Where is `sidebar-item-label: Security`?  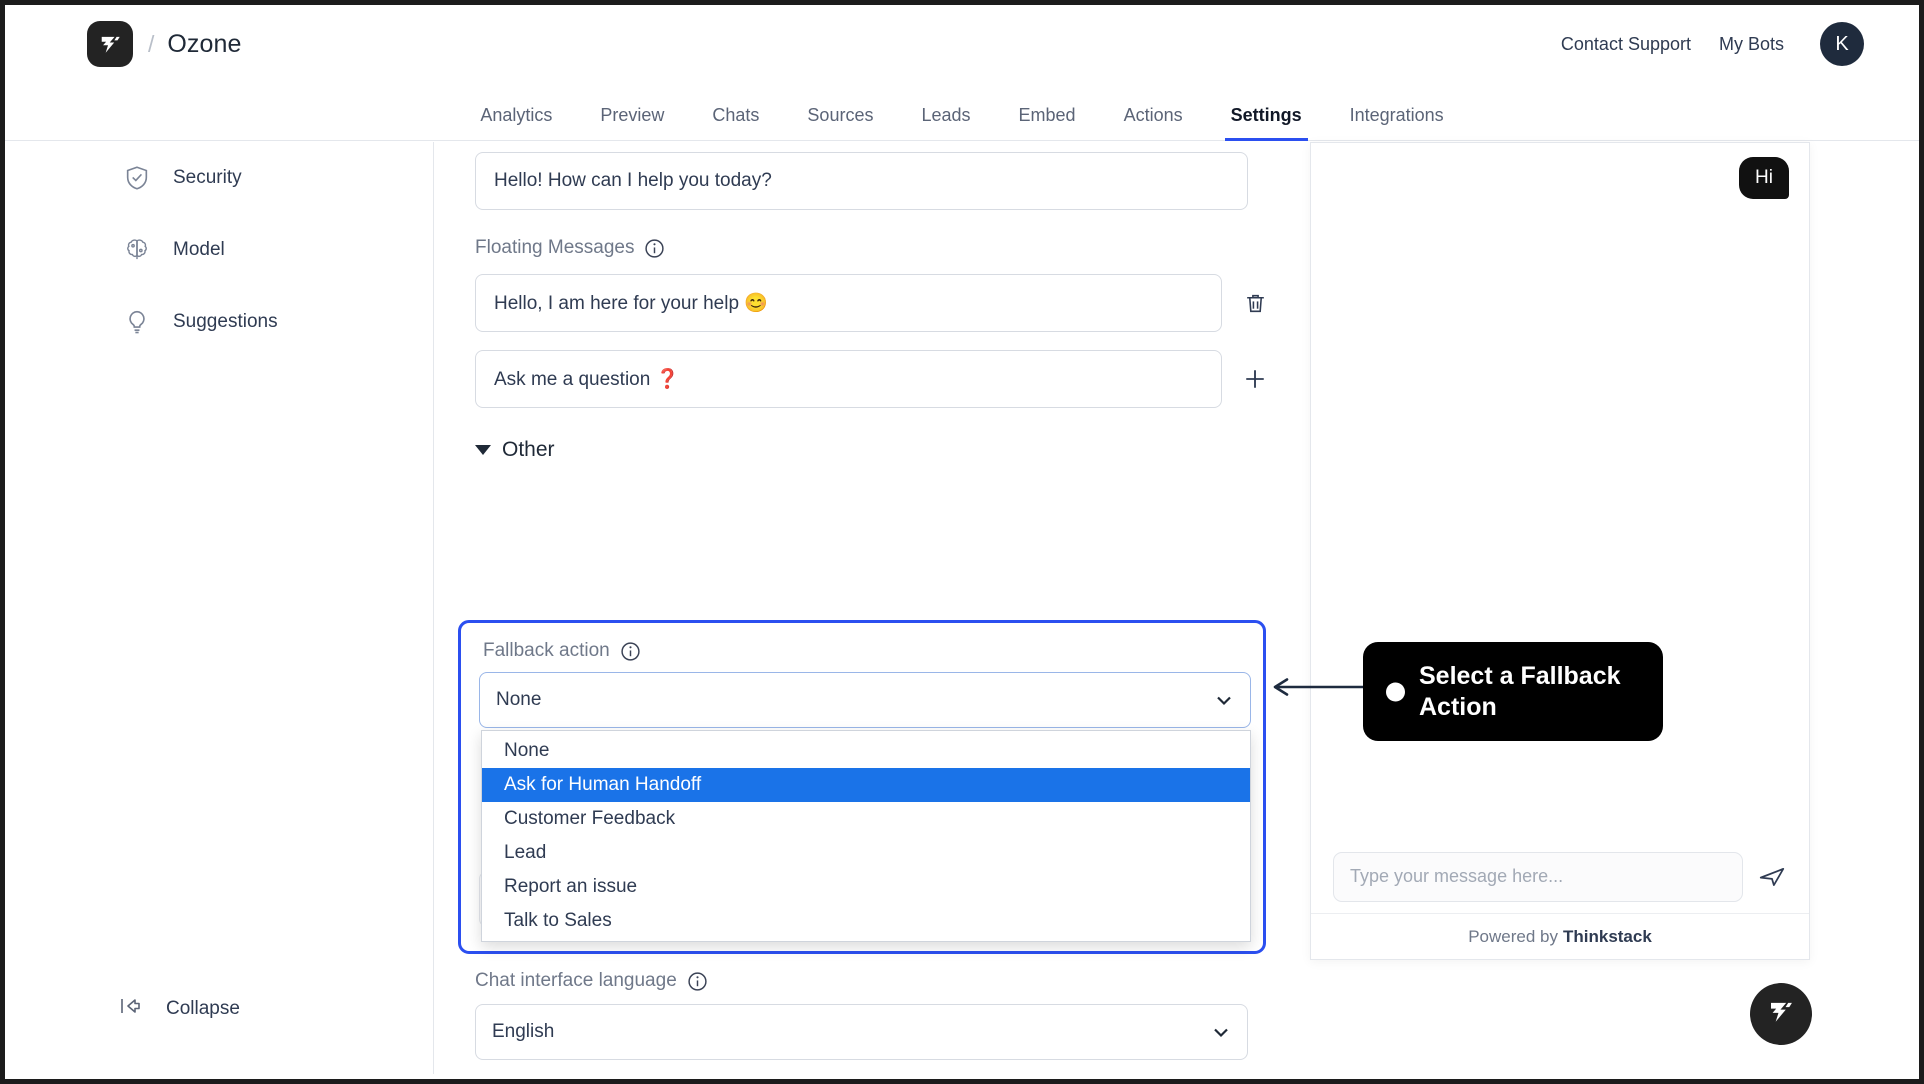
sidebar-item-label: Security is located at coordinates (207, 177).